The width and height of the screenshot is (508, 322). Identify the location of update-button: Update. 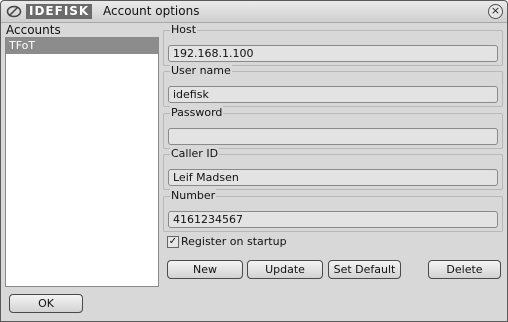
(285, 269).